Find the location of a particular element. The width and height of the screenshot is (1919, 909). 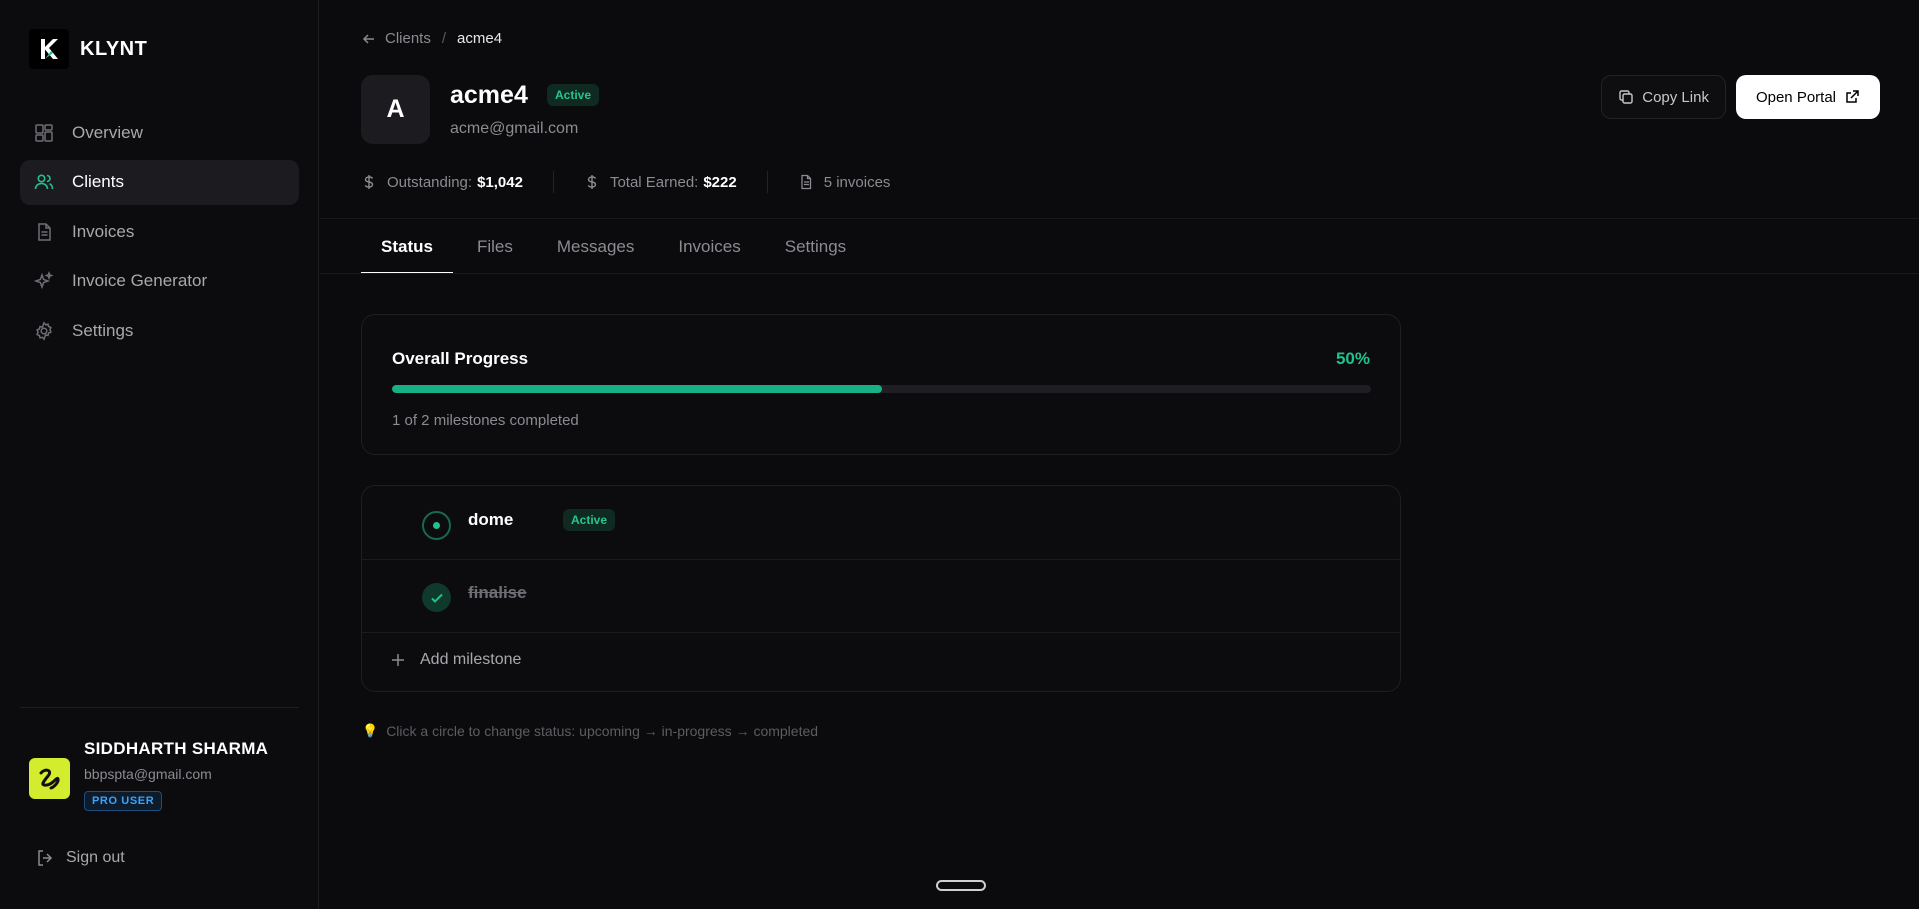

breadcrumb-current: acme4 is located at coordinates (480, 38).